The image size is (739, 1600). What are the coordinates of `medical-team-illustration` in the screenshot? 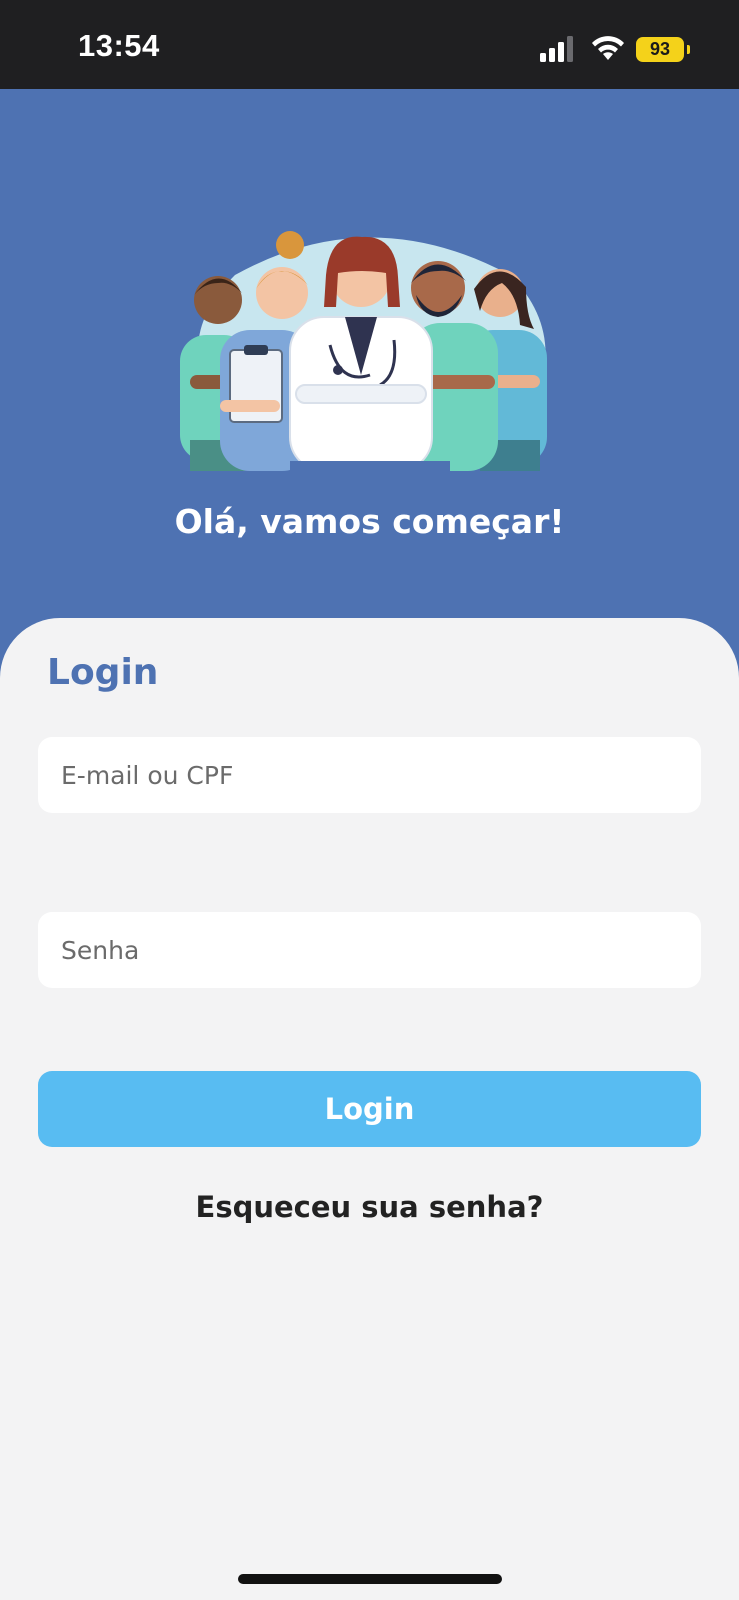 It's located at (363, 351).